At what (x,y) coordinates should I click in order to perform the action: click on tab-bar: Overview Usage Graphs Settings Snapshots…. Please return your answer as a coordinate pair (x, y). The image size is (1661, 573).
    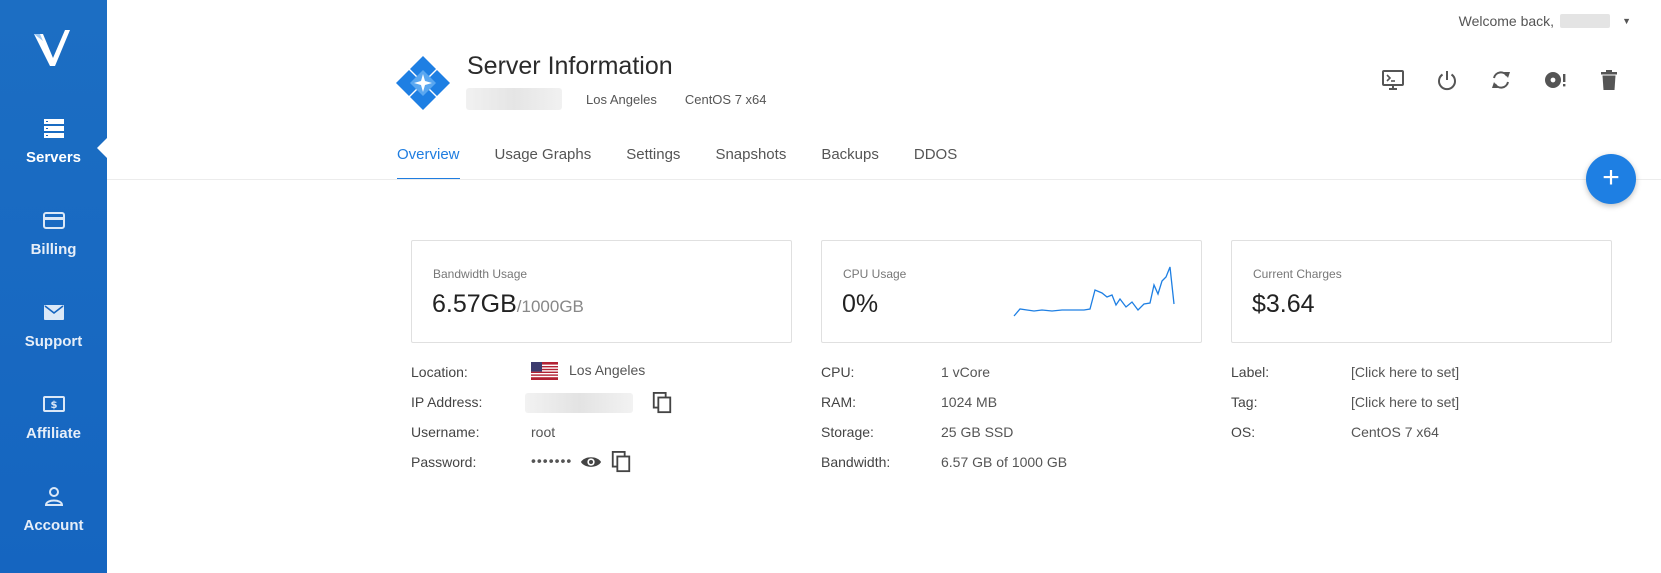
    Looking at the image, I should click on (694, 163).